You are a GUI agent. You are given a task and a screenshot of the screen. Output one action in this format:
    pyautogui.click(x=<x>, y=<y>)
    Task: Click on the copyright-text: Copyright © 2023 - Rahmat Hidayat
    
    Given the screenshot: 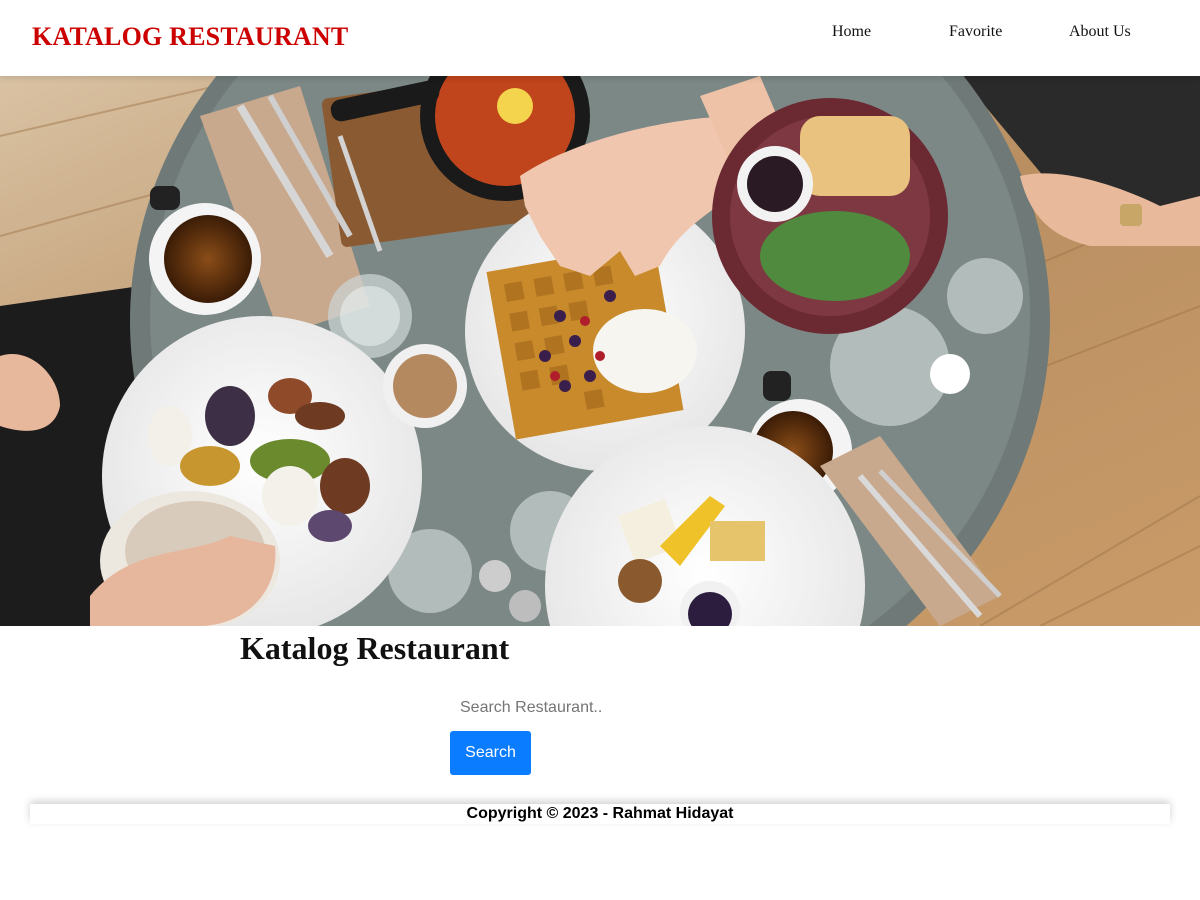 What is the action you would take?
    pyautogui.click(x=600, y=813)
    